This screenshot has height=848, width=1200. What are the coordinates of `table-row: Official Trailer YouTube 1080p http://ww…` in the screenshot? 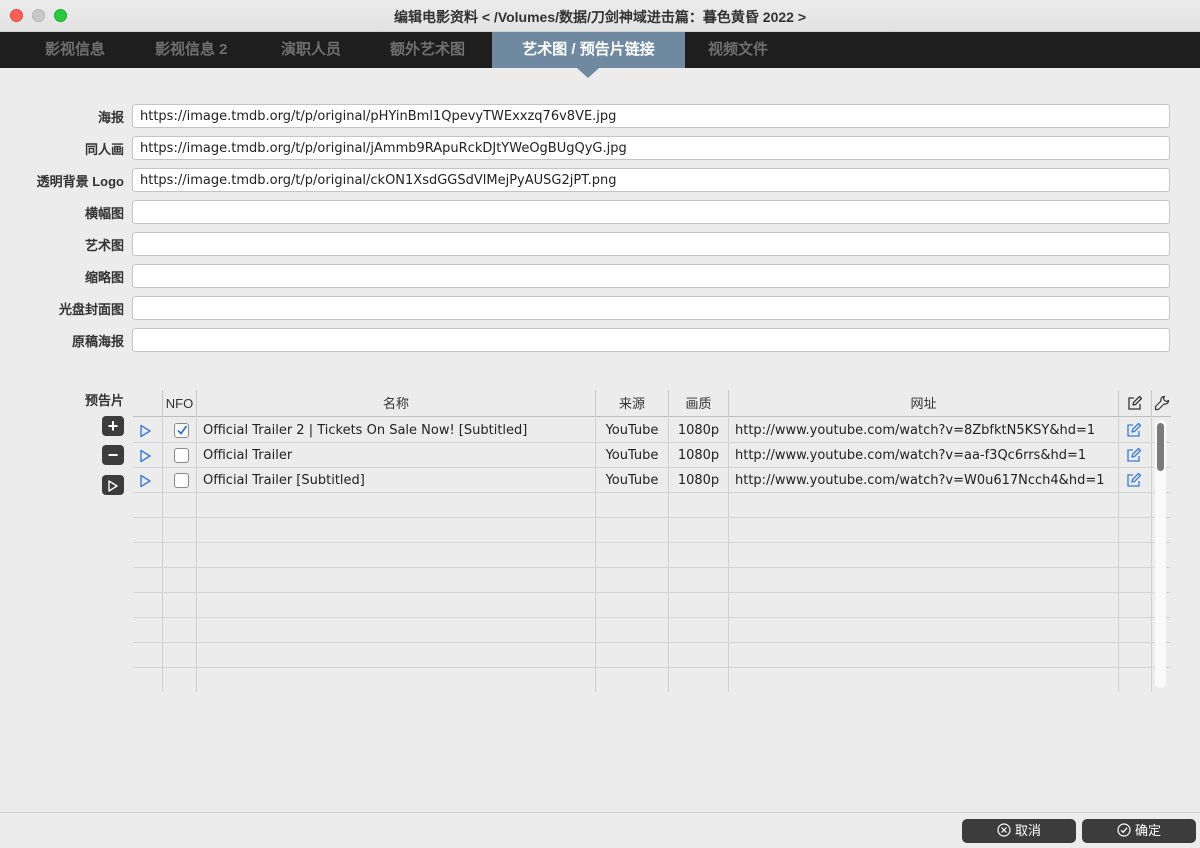 It's located at (652, 455).